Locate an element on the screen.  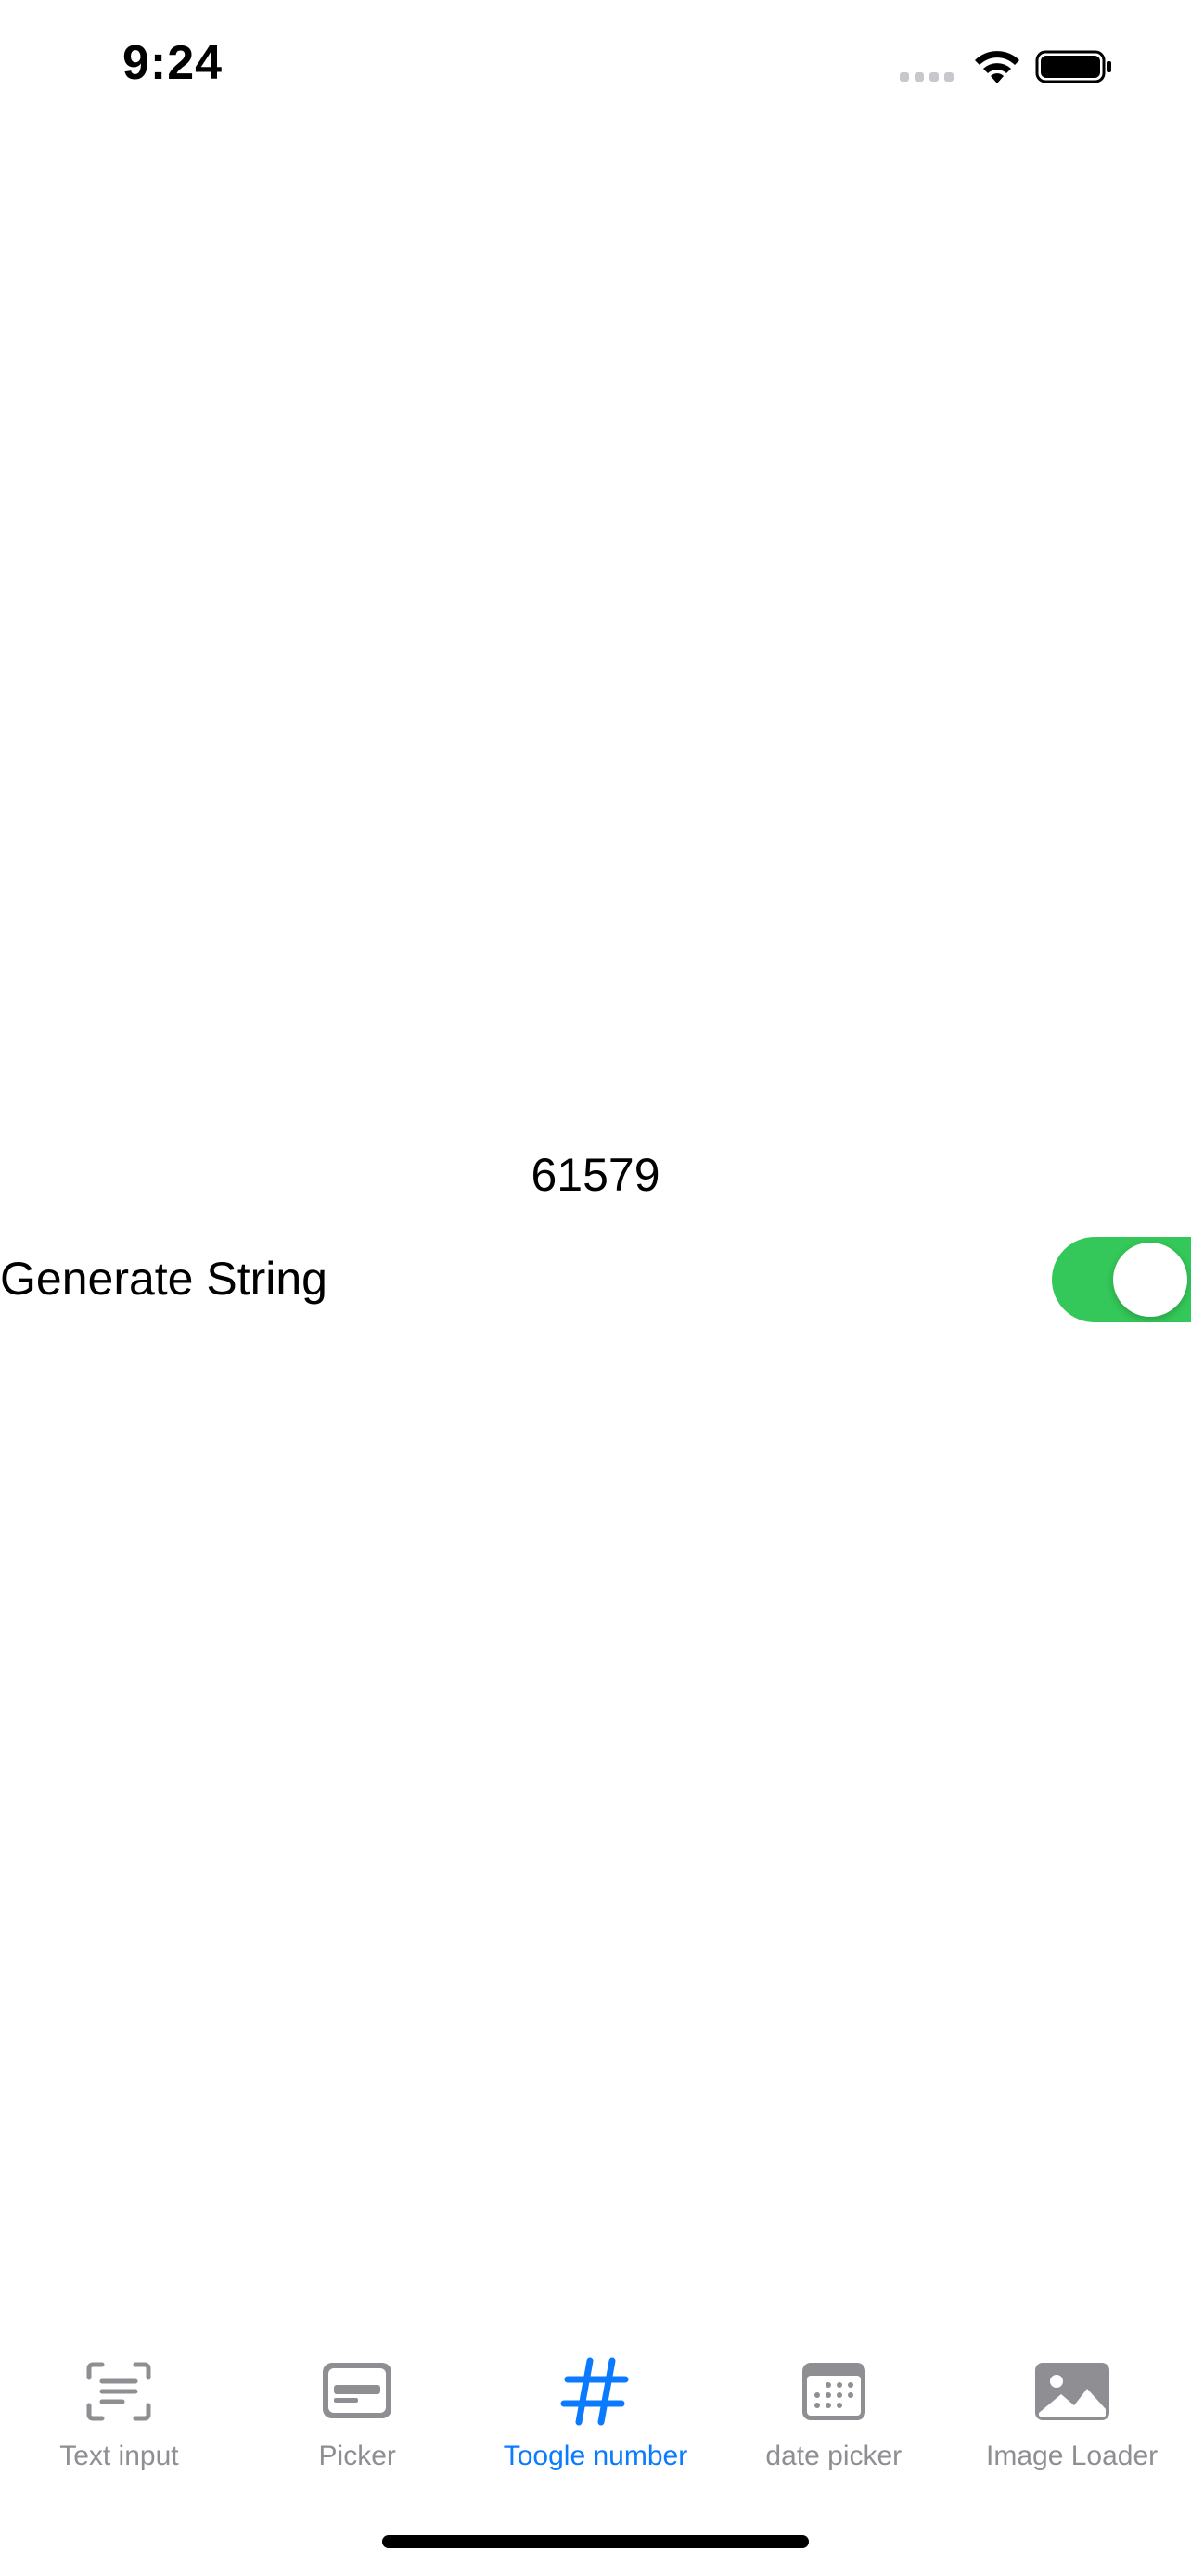
status-bar: 9:24 is located at coordinates (595, 69).